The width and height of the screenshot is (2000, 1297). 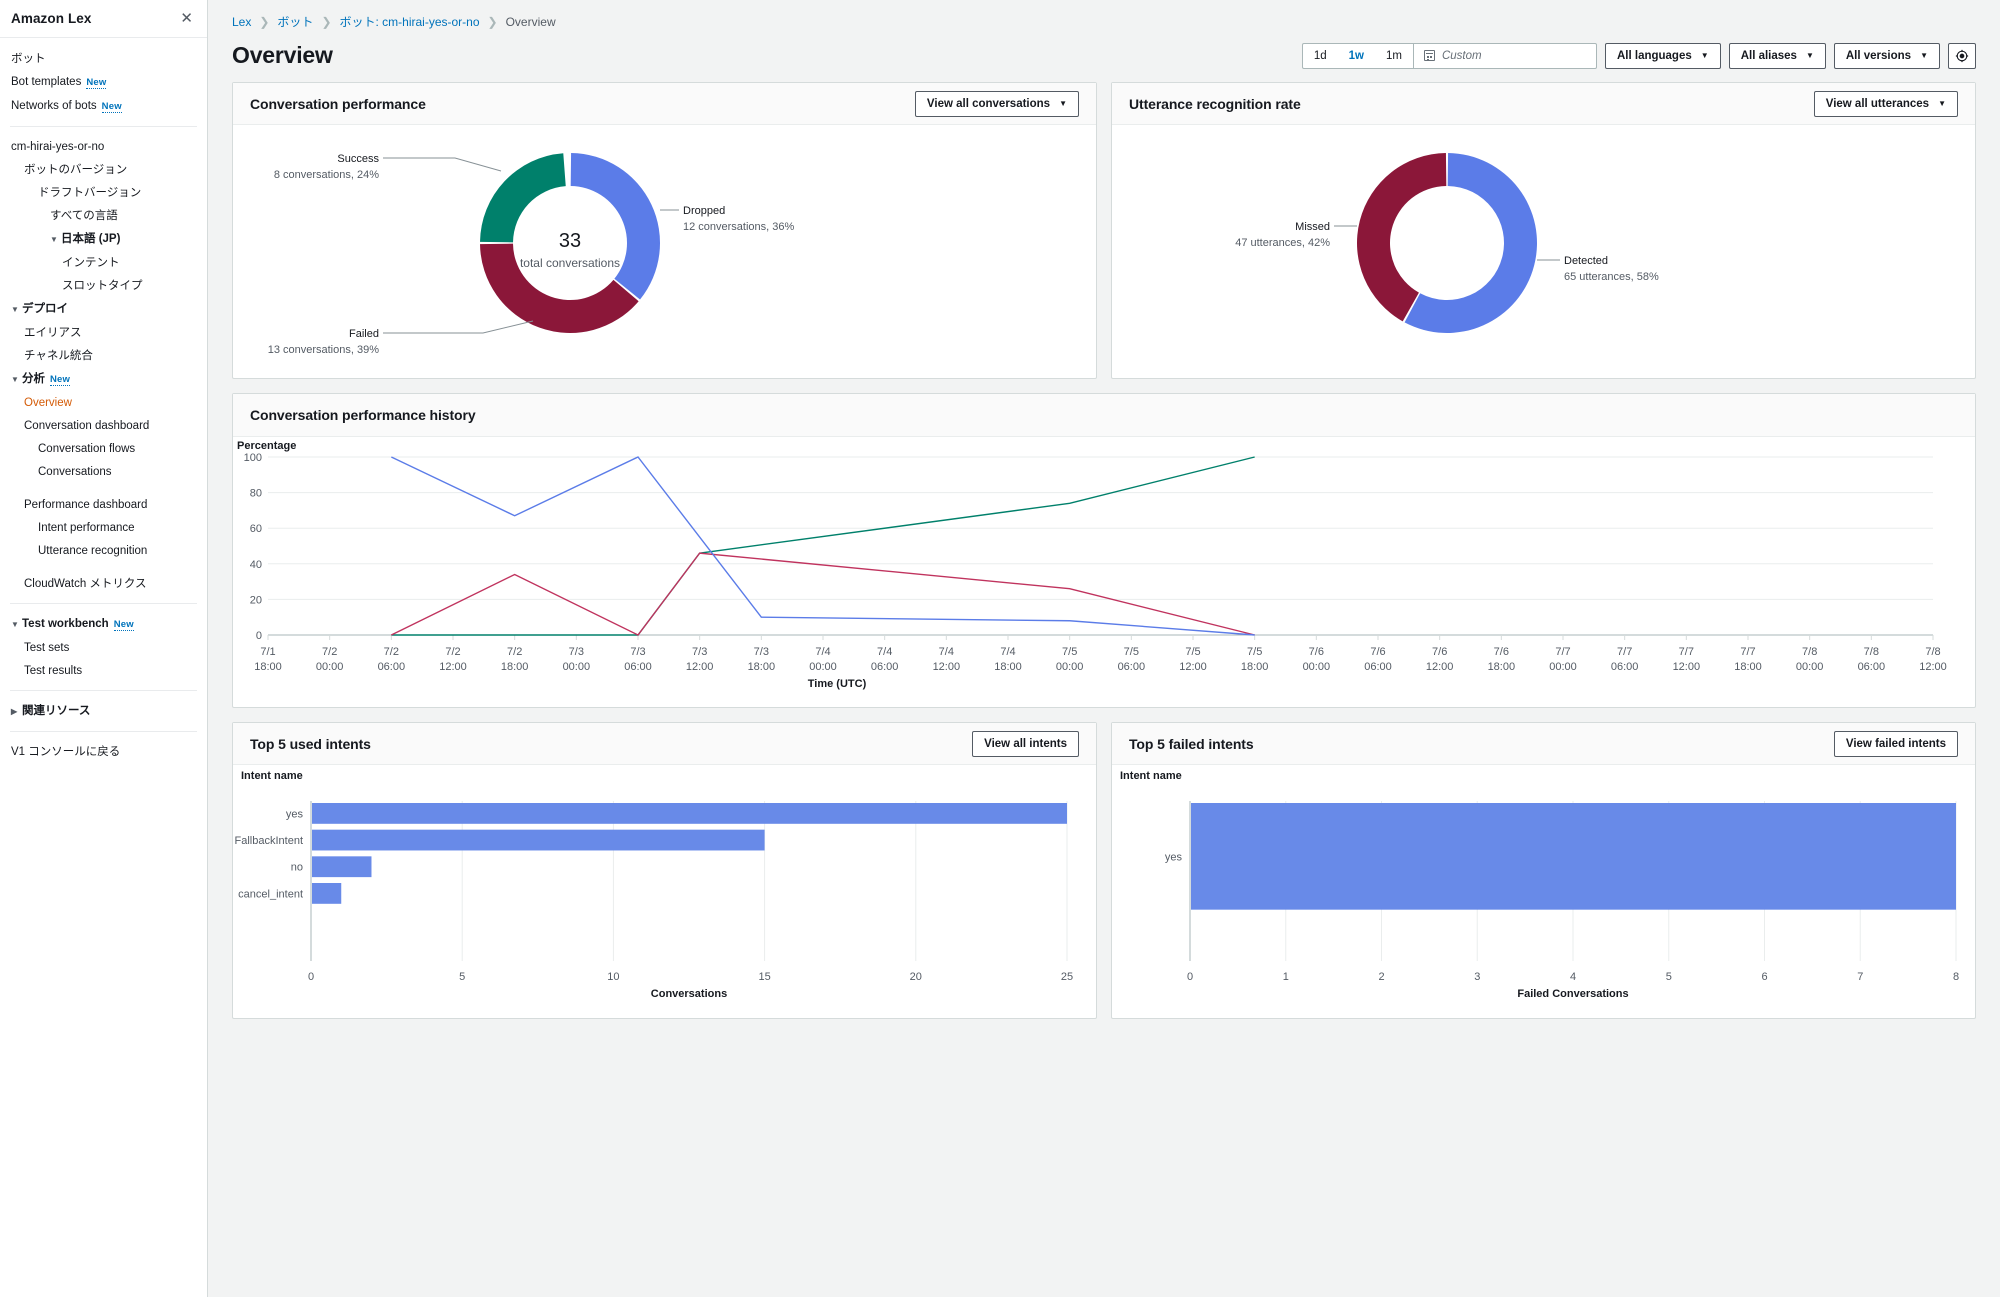 I want to click on sidebar-item-: ボットのバージョン, so click(x=103, y=169).